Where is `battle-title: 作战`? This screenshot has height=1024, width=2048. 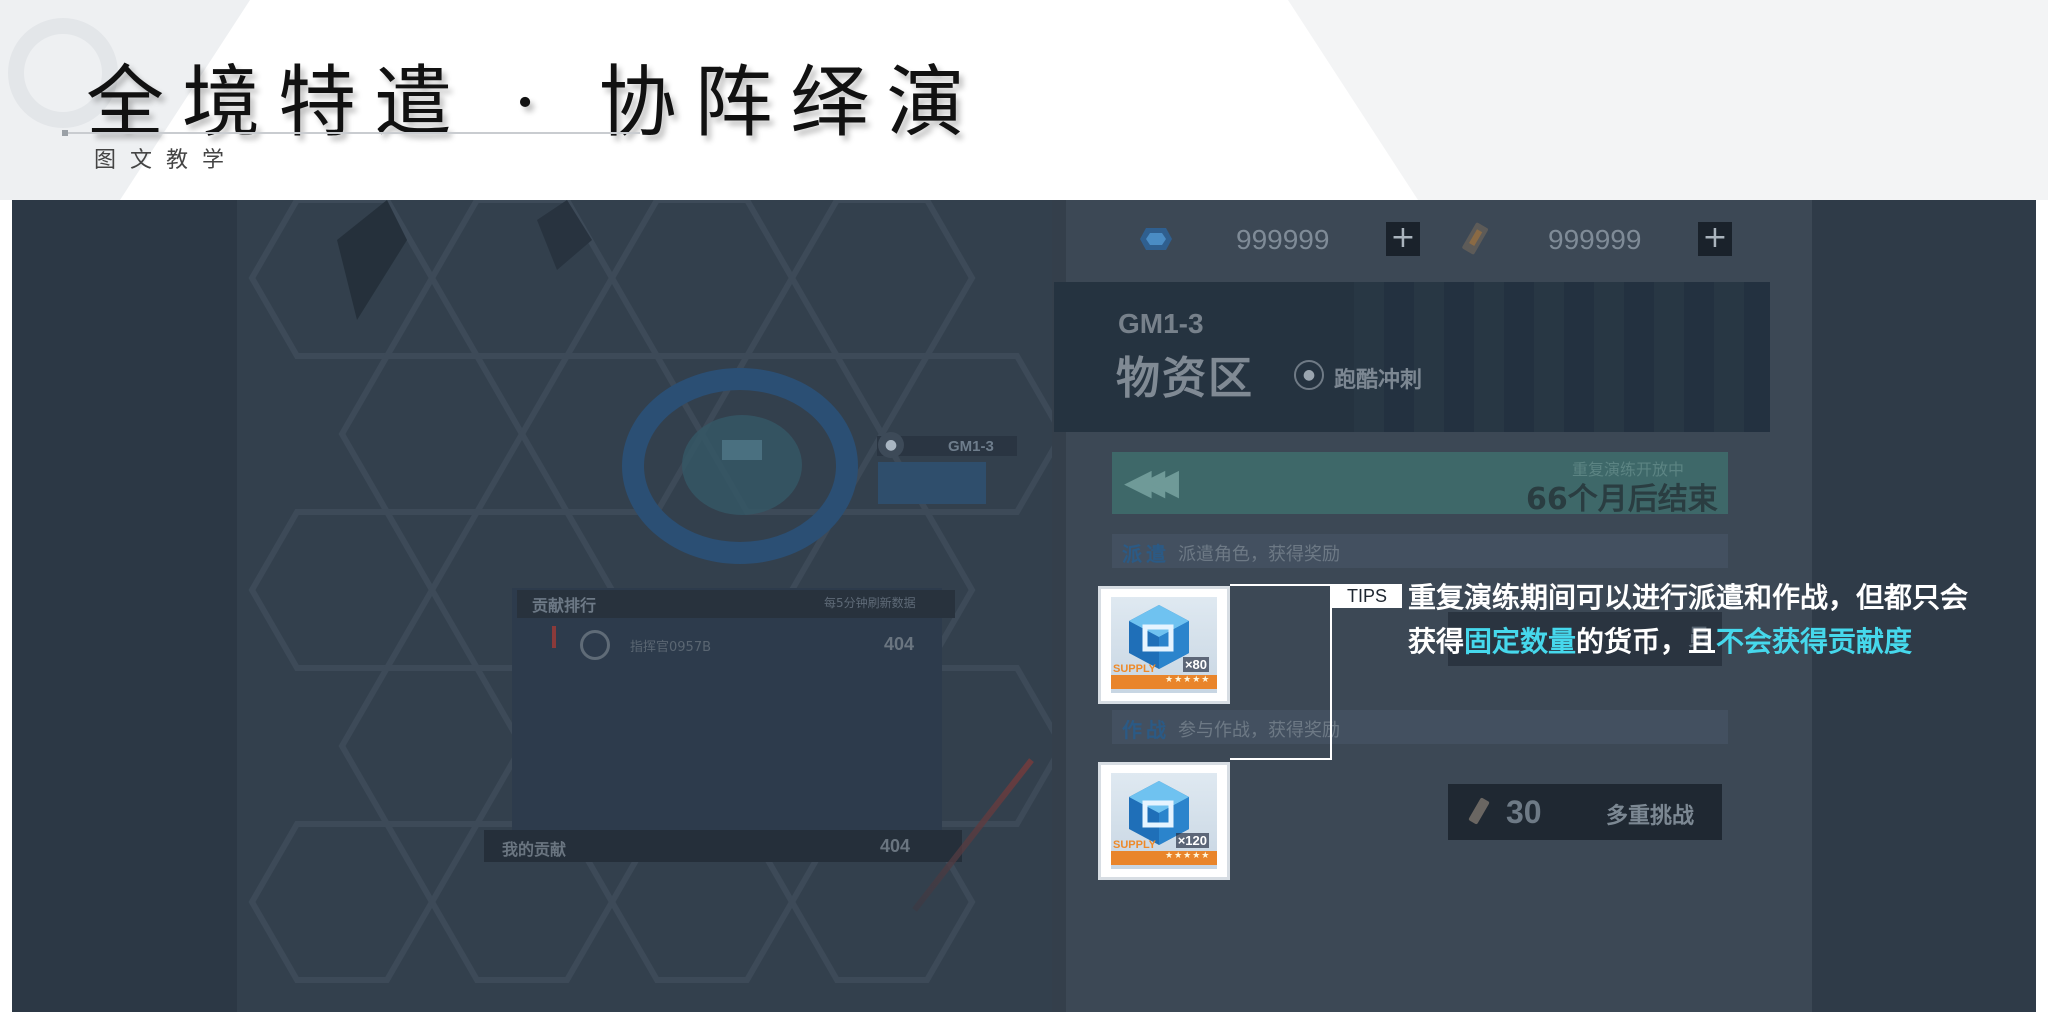
battle-title: 作战 is located at coordinates (1146, 730).